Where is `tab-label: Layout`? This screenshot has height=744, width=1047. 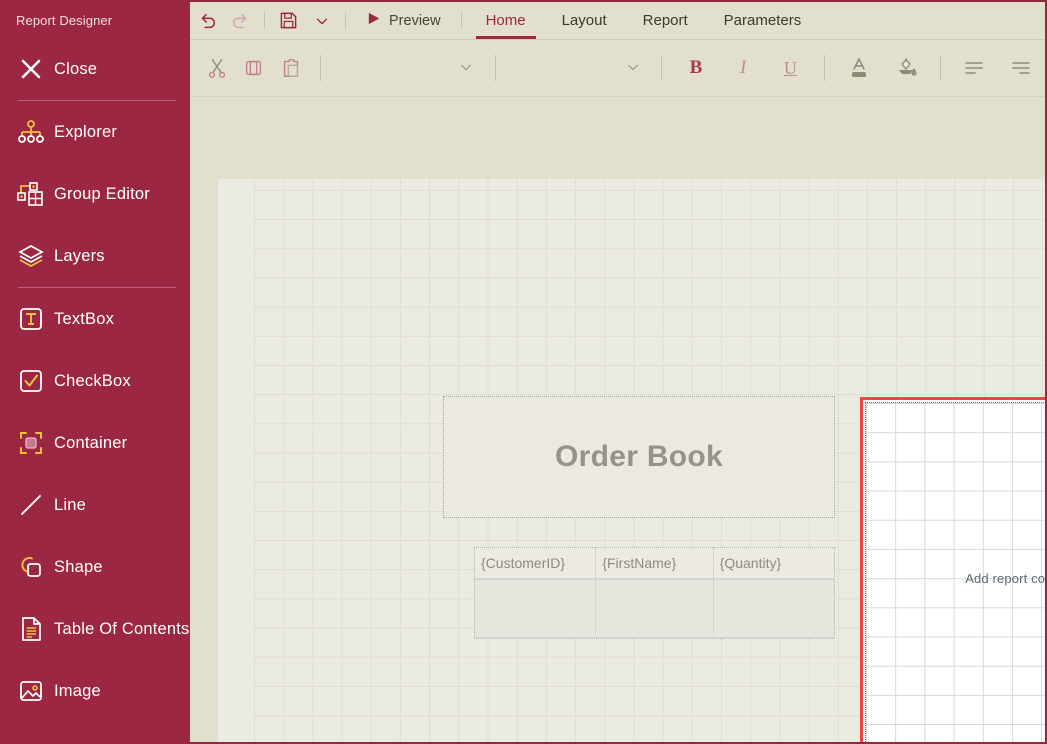 tab-label: Layout is located at coordinates (584, 20).